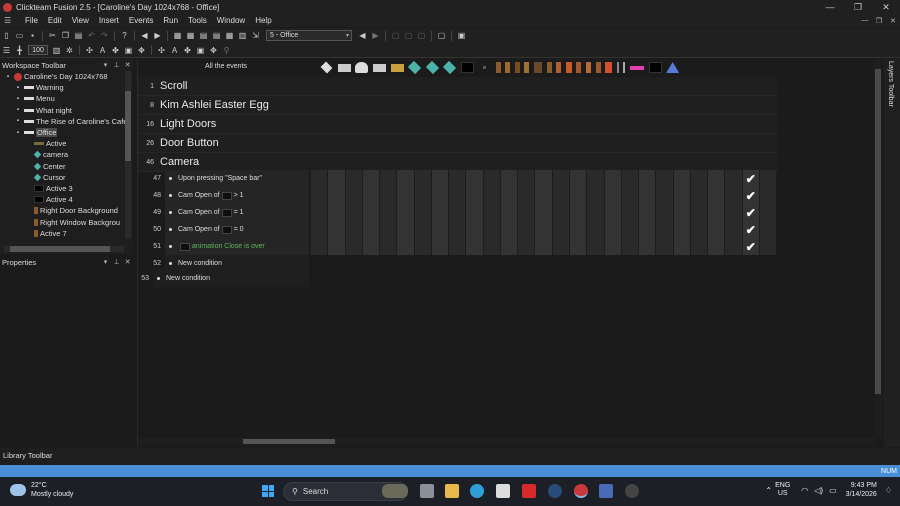  I want to click on pin-icon: ⊥, so click(116, 65).